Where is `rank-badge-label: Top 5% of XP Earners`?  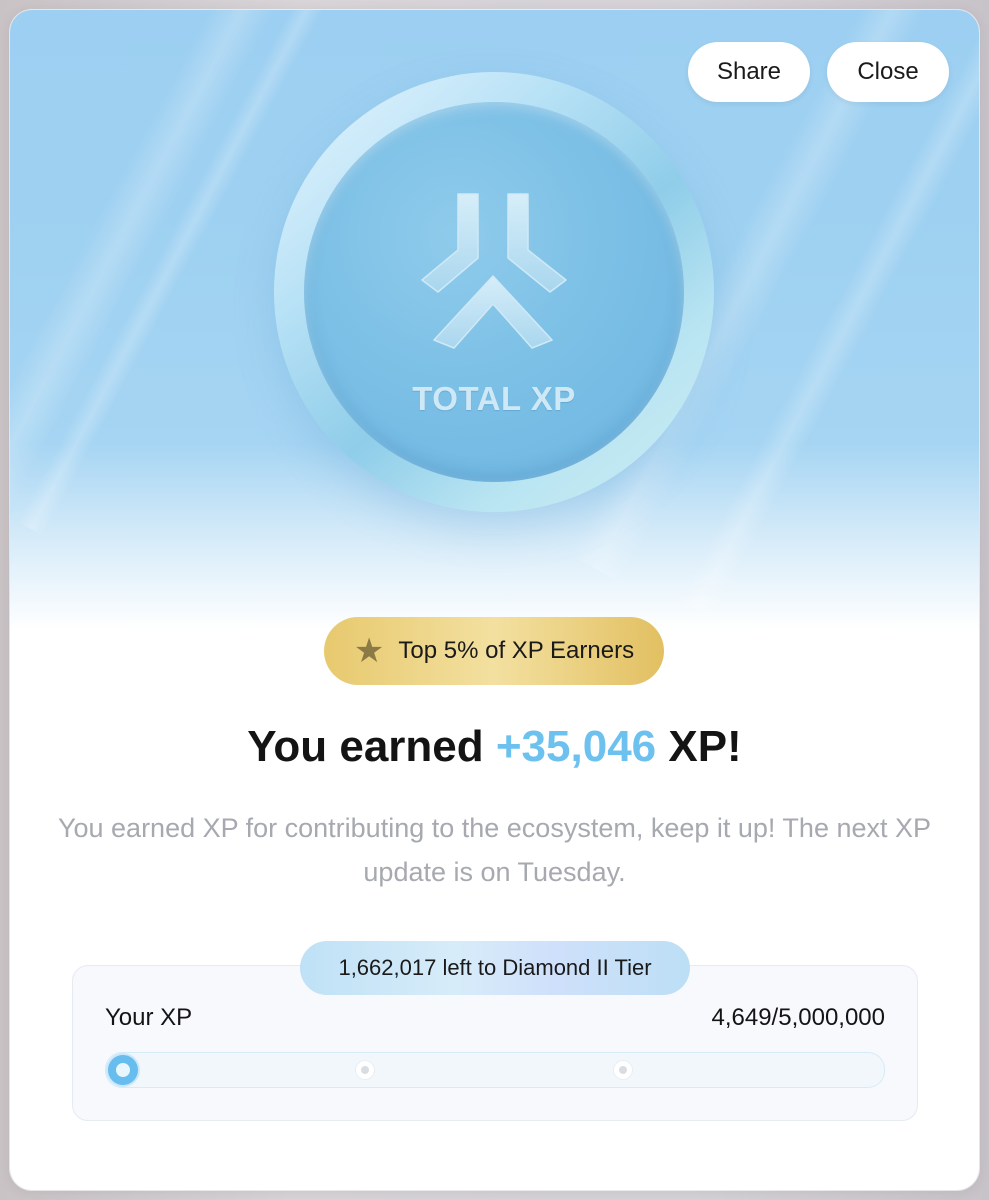 rank-badge-label: Top 5% of XP Earners is located at coordinates (516, 650).